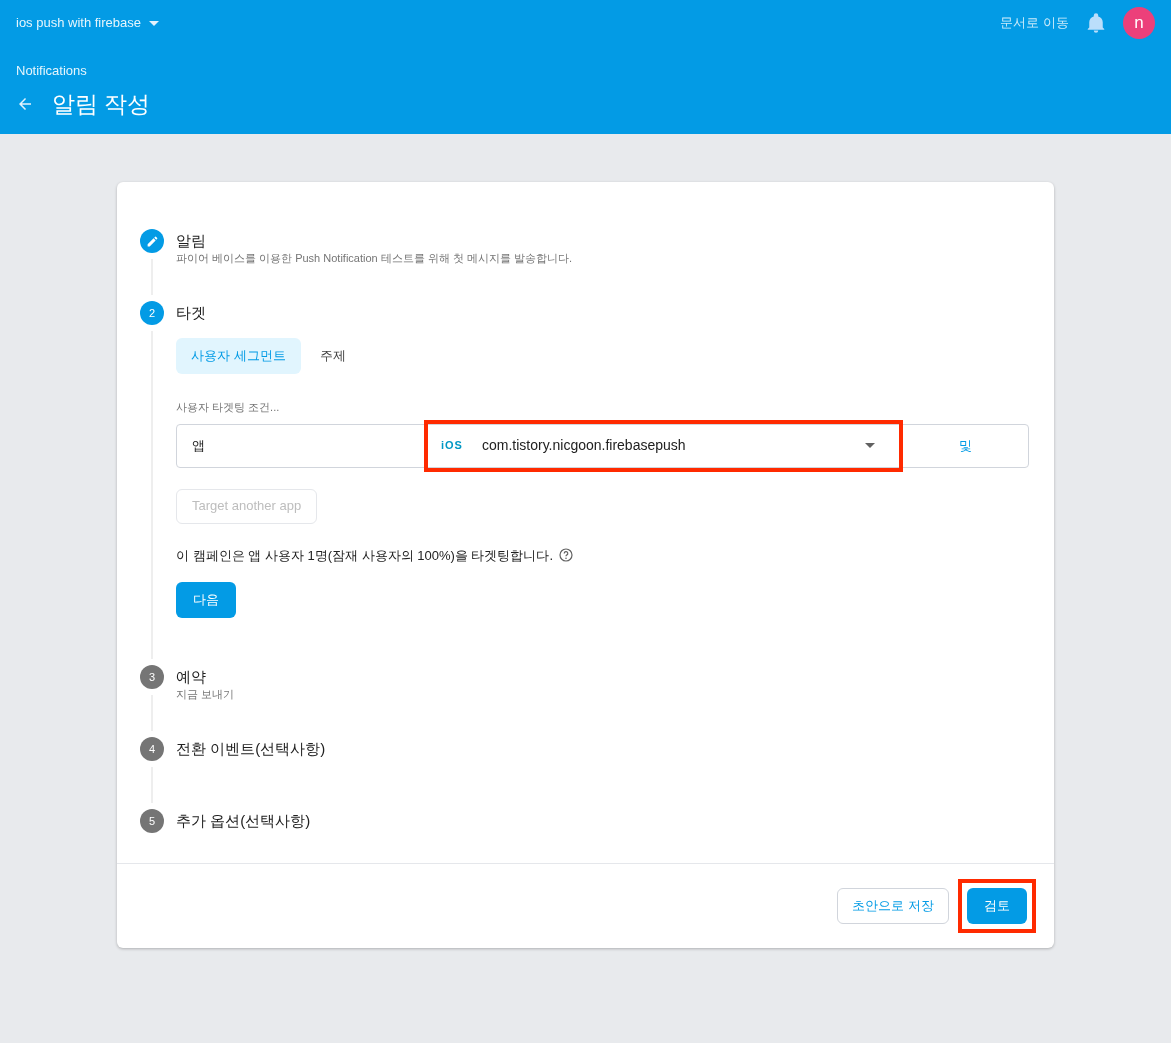 The image size is (1171, 1043). Describe the element at coordinates (205, 694) in the screenshot. I see `step-subtitle: 지금 보내기` at that location.